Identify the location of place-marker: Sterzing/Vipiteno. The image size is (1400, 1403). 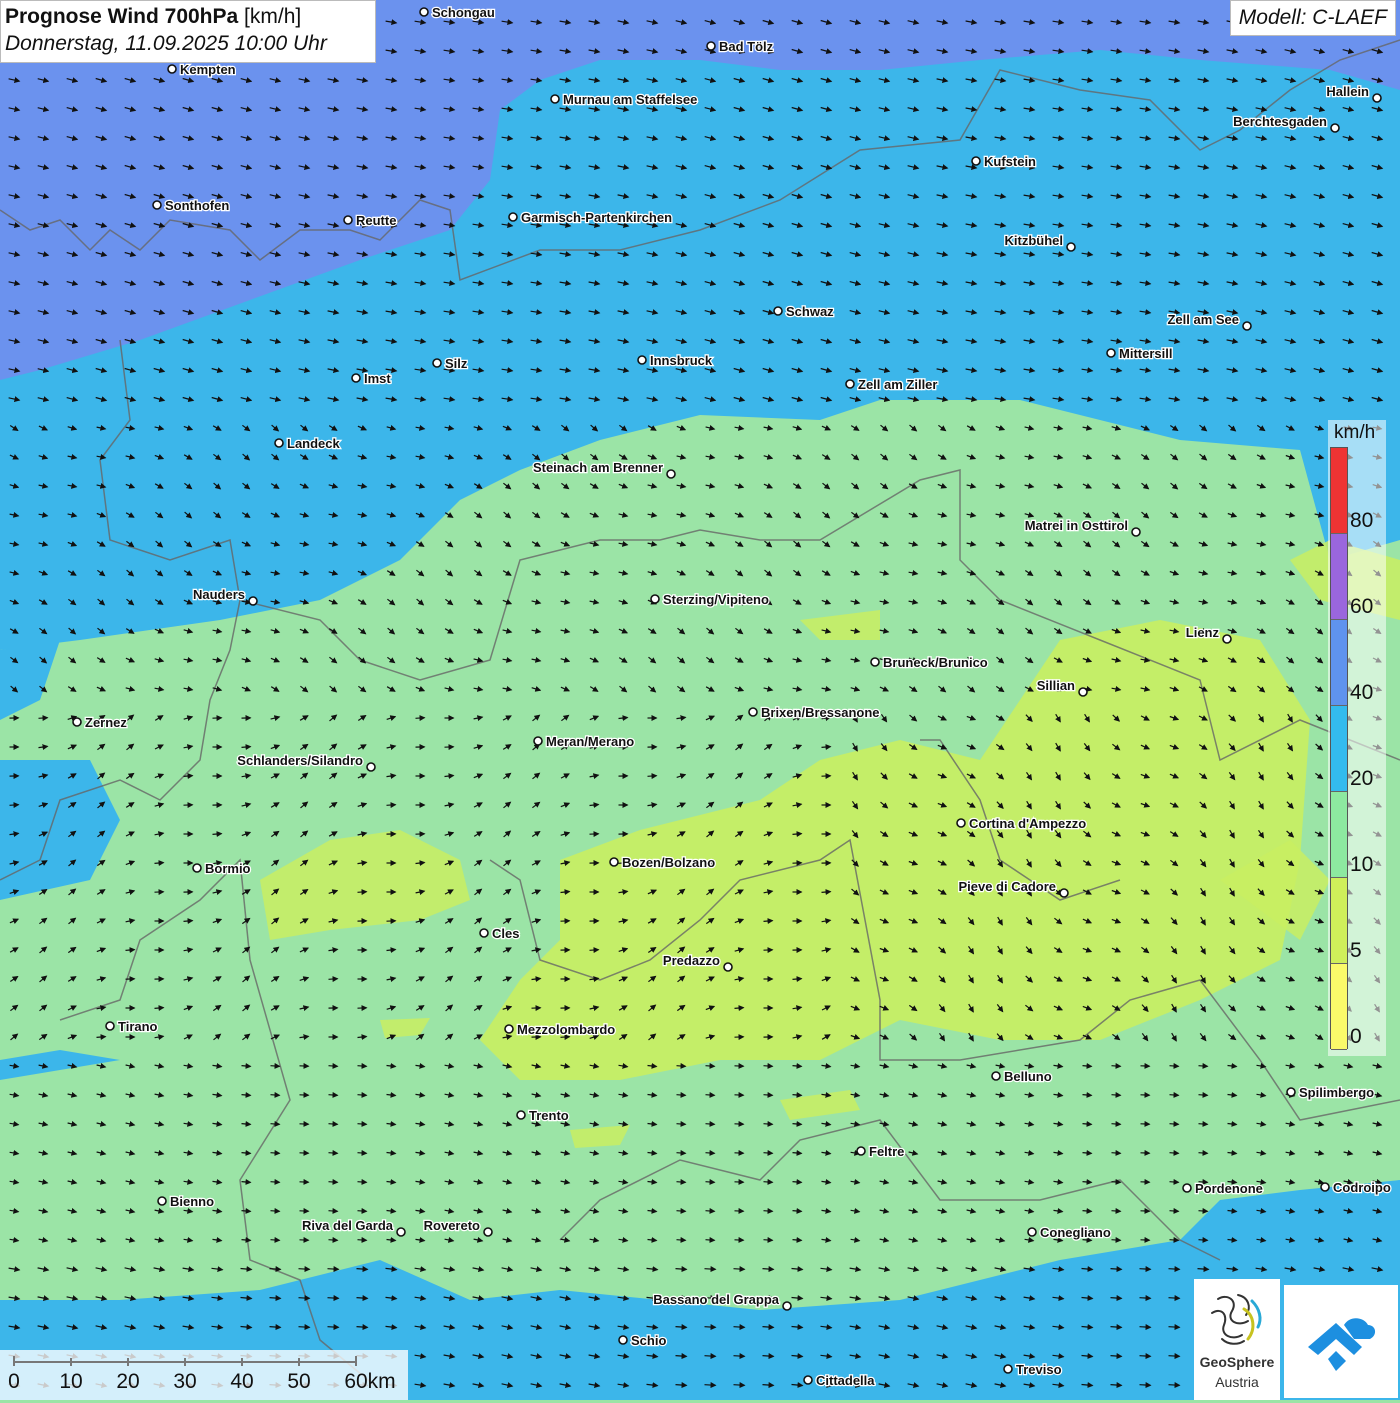
(710, 599).